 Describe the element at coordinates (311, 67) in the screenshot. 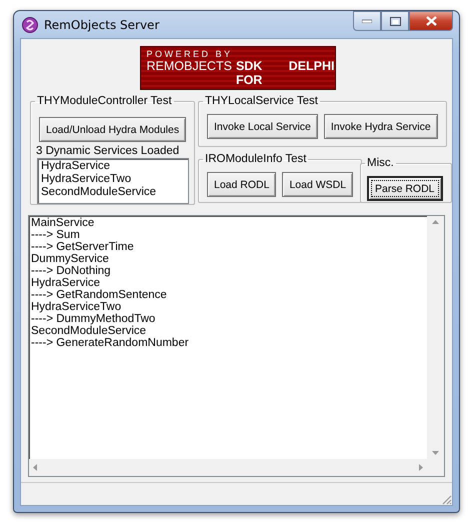

I see `banner-platform: DELPHI` at that location.